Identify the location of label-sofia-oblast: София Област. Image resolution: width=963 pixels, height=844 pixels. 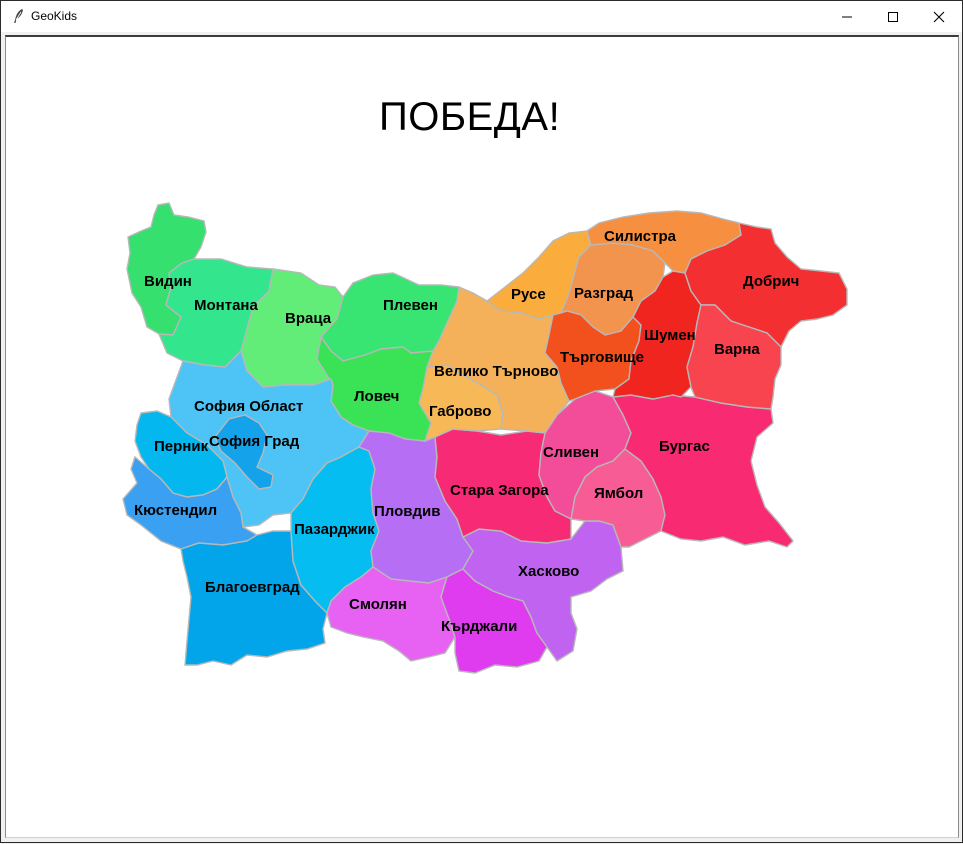
(248, 406).